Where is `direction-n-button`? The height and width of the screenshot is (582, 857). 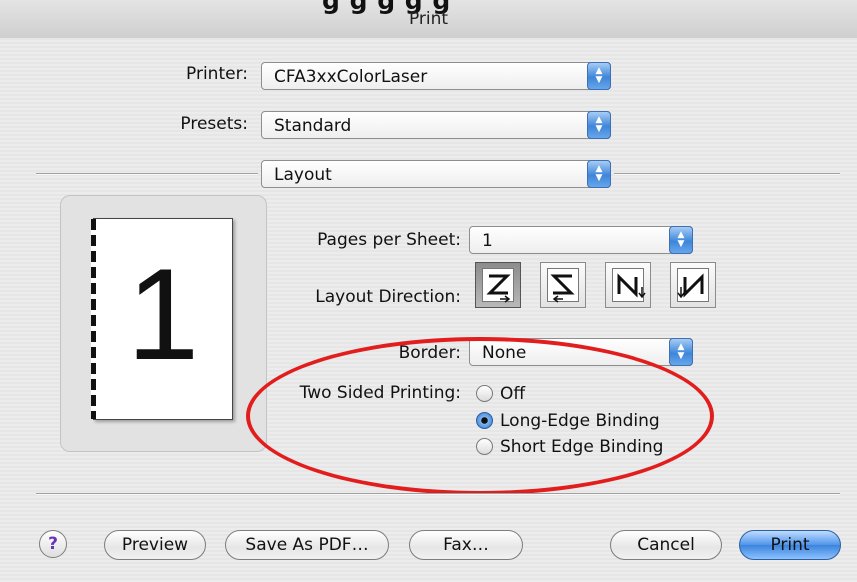 direction-n-button is located at coordinates (628, 285).